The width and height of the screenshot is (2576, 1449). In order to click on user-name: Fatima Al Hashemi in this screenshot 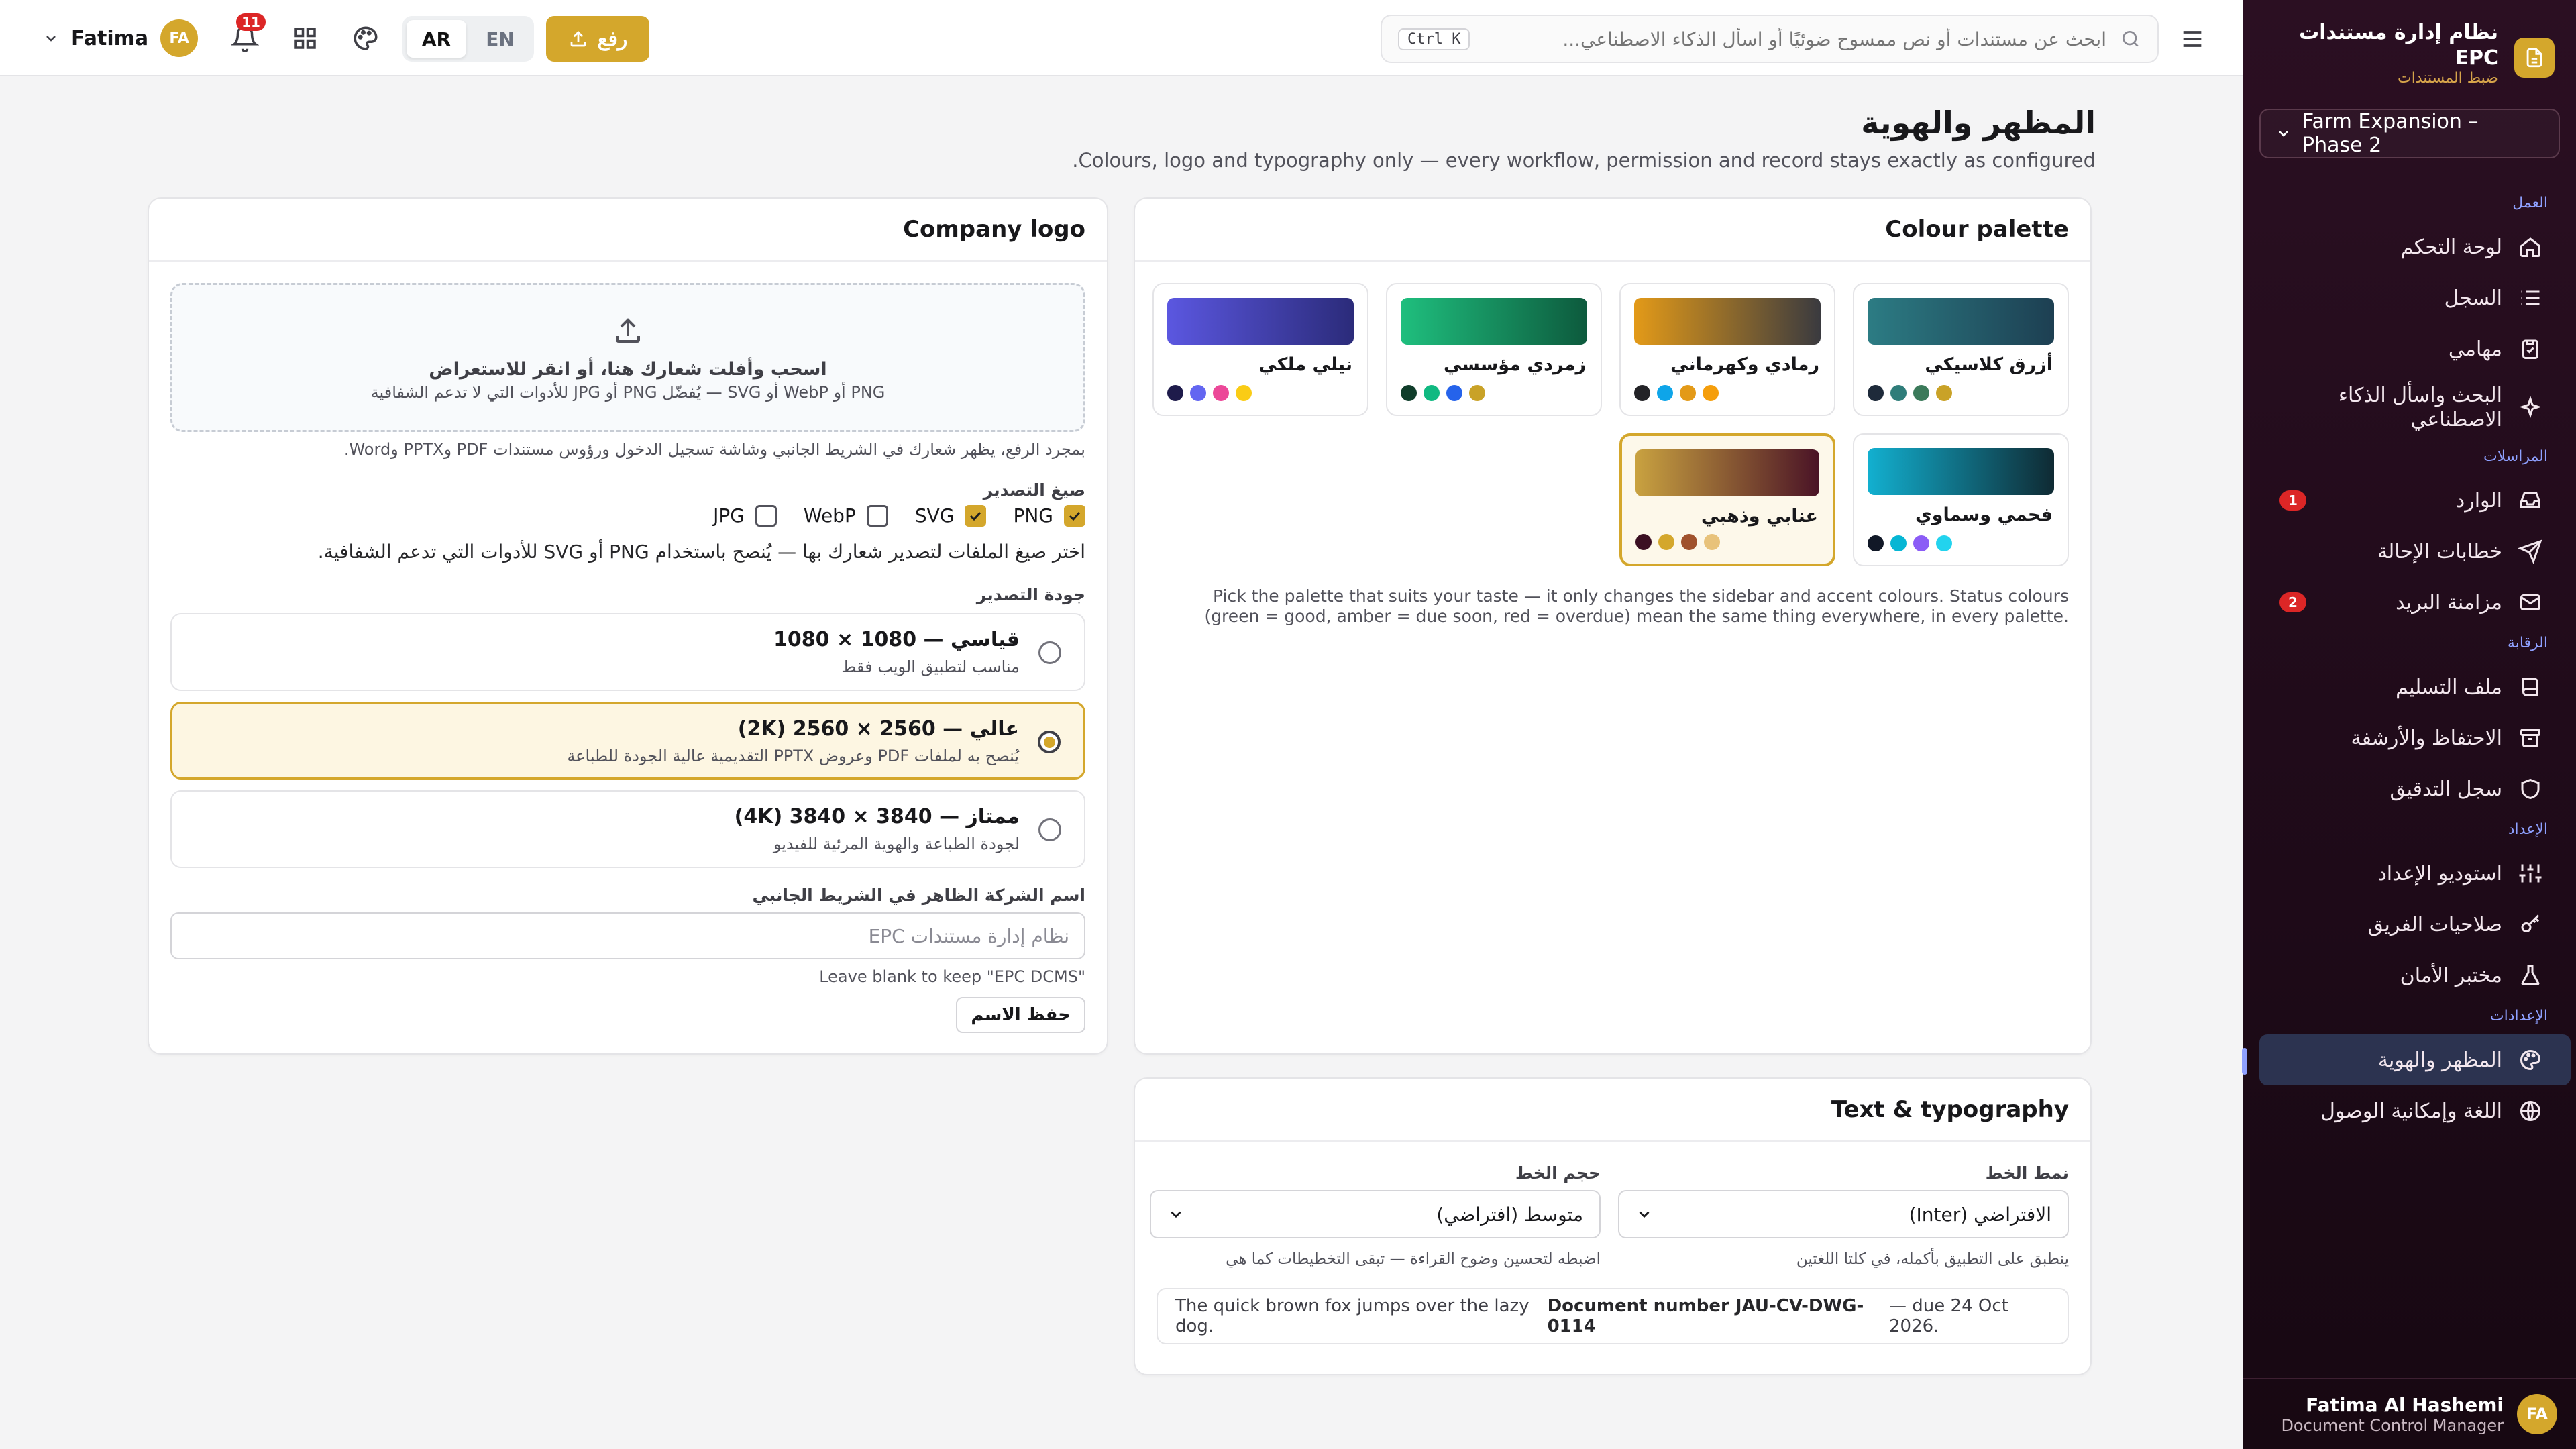, I will do `click(2405, 1404)`.